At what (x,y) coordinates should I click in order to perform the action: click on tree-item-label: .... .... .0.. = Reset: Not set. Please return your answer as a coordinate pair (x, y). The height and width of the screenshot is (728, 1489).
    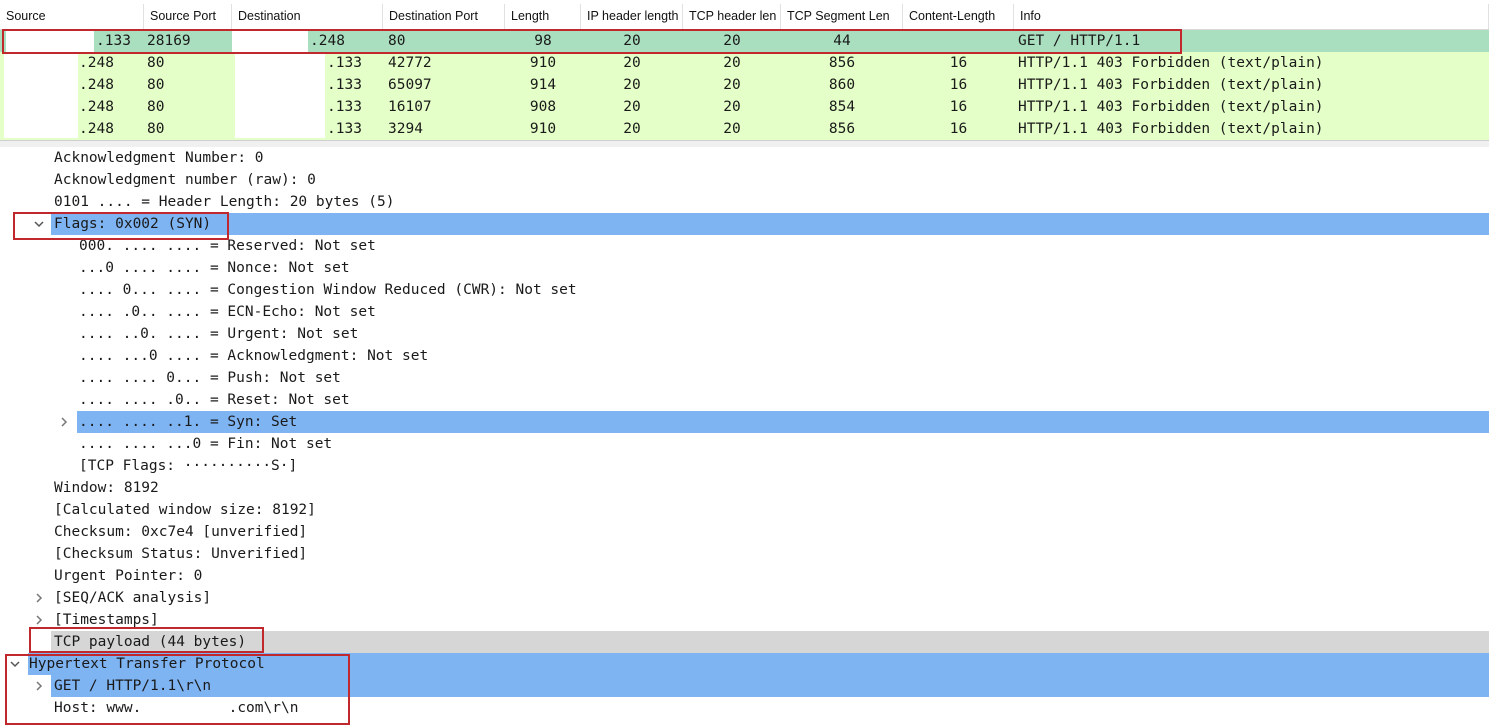
    Looking at the image, I should click on (214, 400).